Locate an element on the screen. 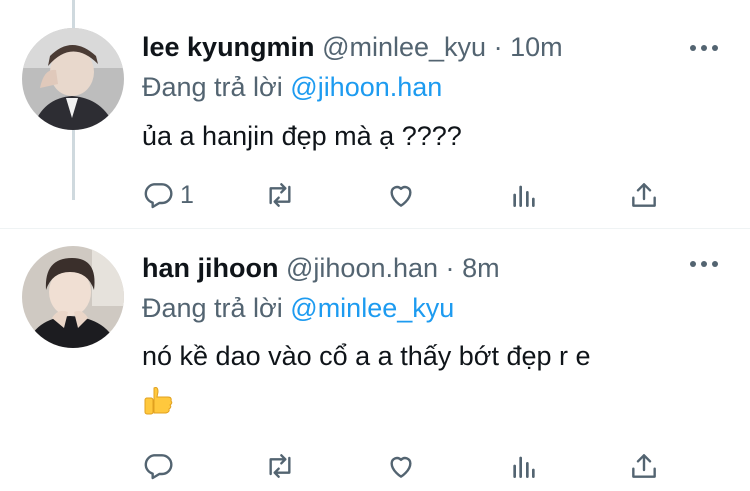 The width and height of the screenshot is (750, 491). tweet-header: lee kyungmin @minlee_kyu · 10m is located at coordinates (352, 47).